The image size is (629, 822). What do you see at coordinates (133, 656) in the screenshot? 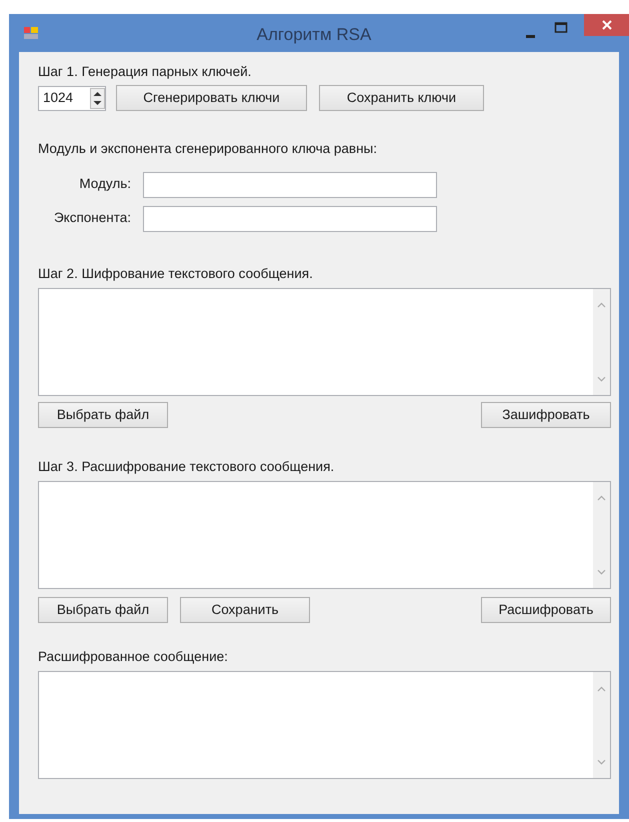
I see `section-label: Расшифрованное сообщение:` at bounding box center [133, 656].